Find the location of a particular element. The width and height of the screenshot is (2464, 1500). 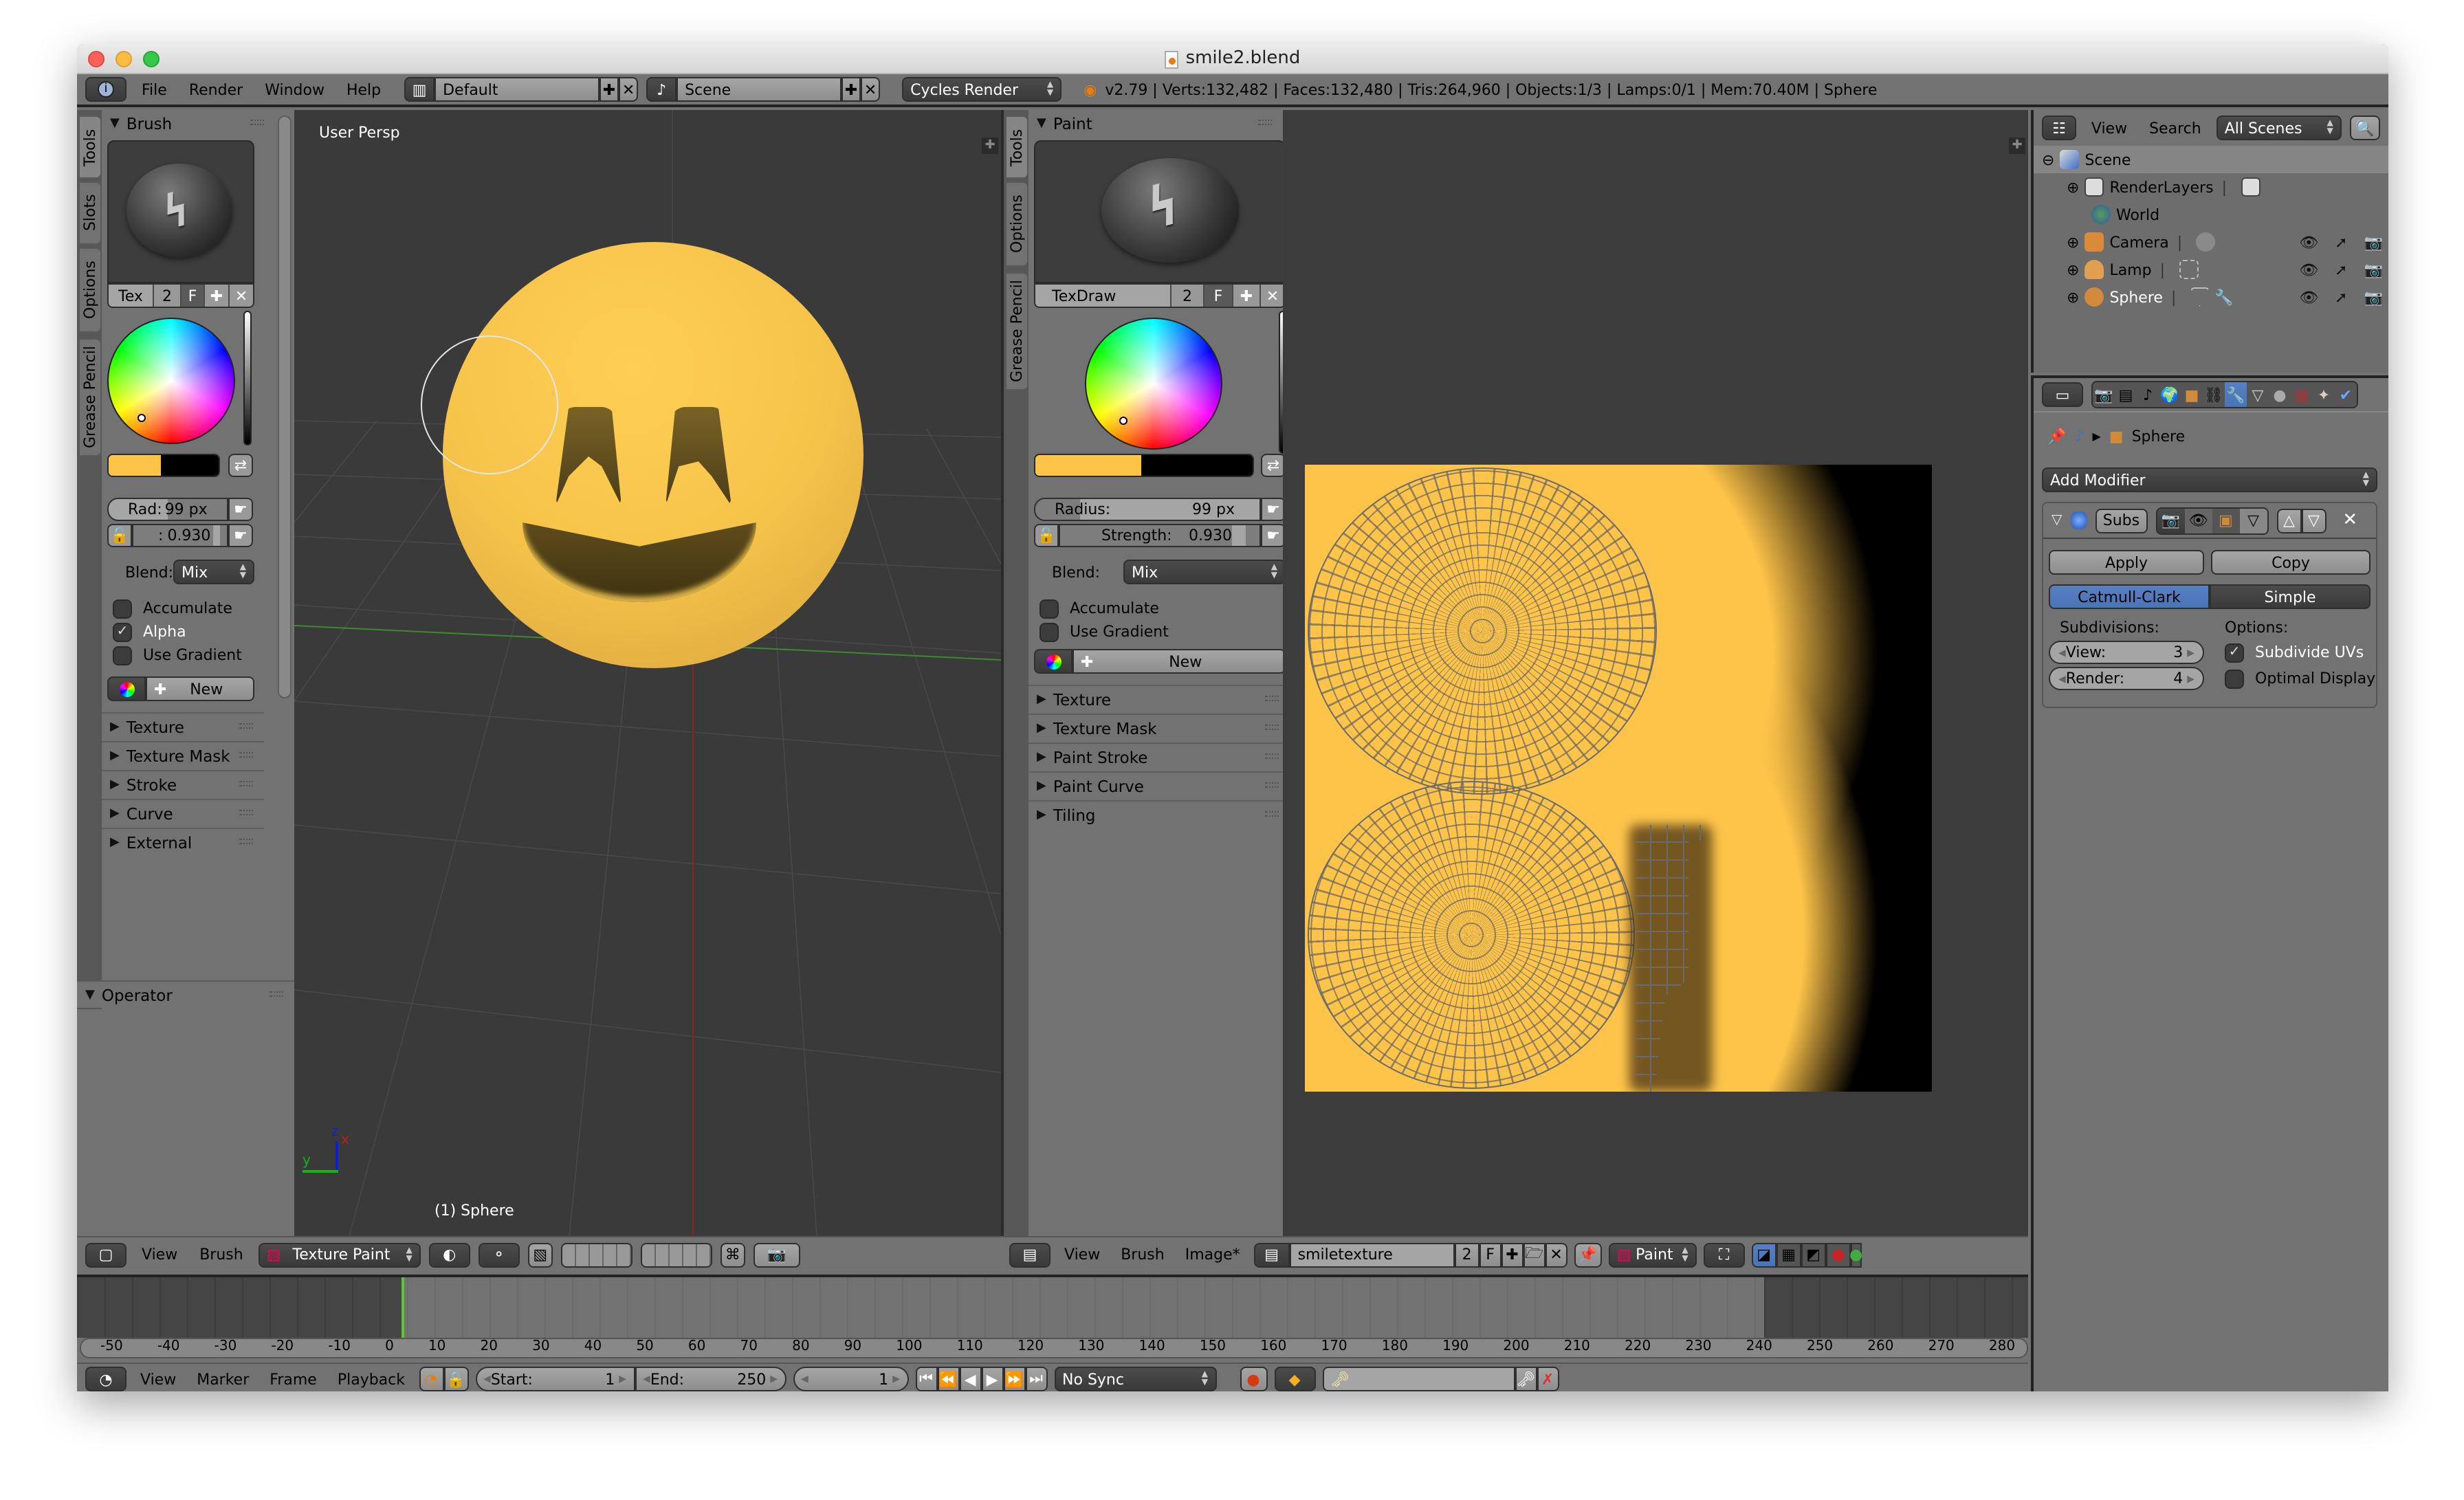

menu-help: Help is located at coordinates (364, 89).